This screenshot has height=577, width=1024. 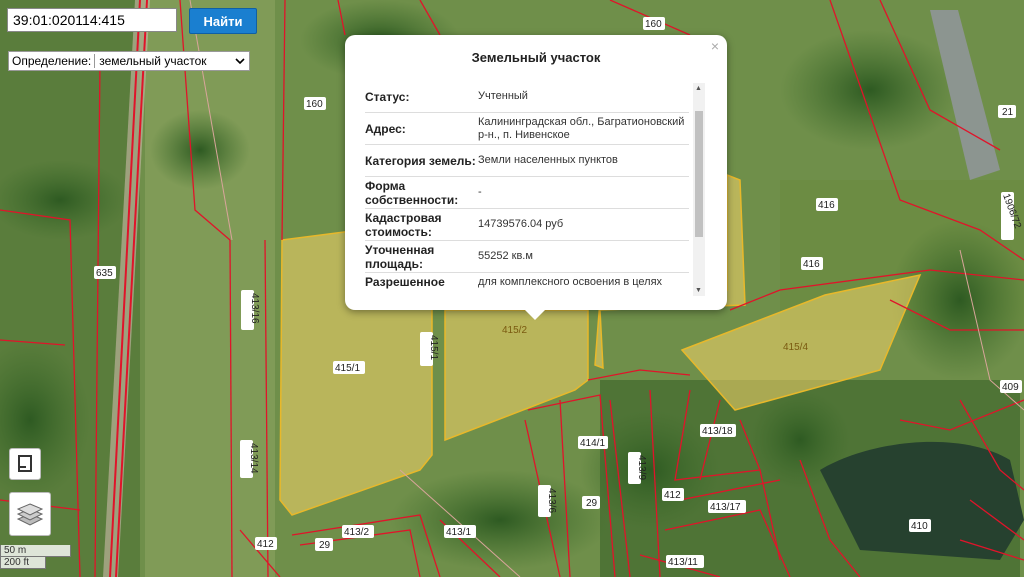 What do you see at coordinates (254, 308) in the screenshot?
I see `map-label: 413/16` at bounding box center [254, 308].